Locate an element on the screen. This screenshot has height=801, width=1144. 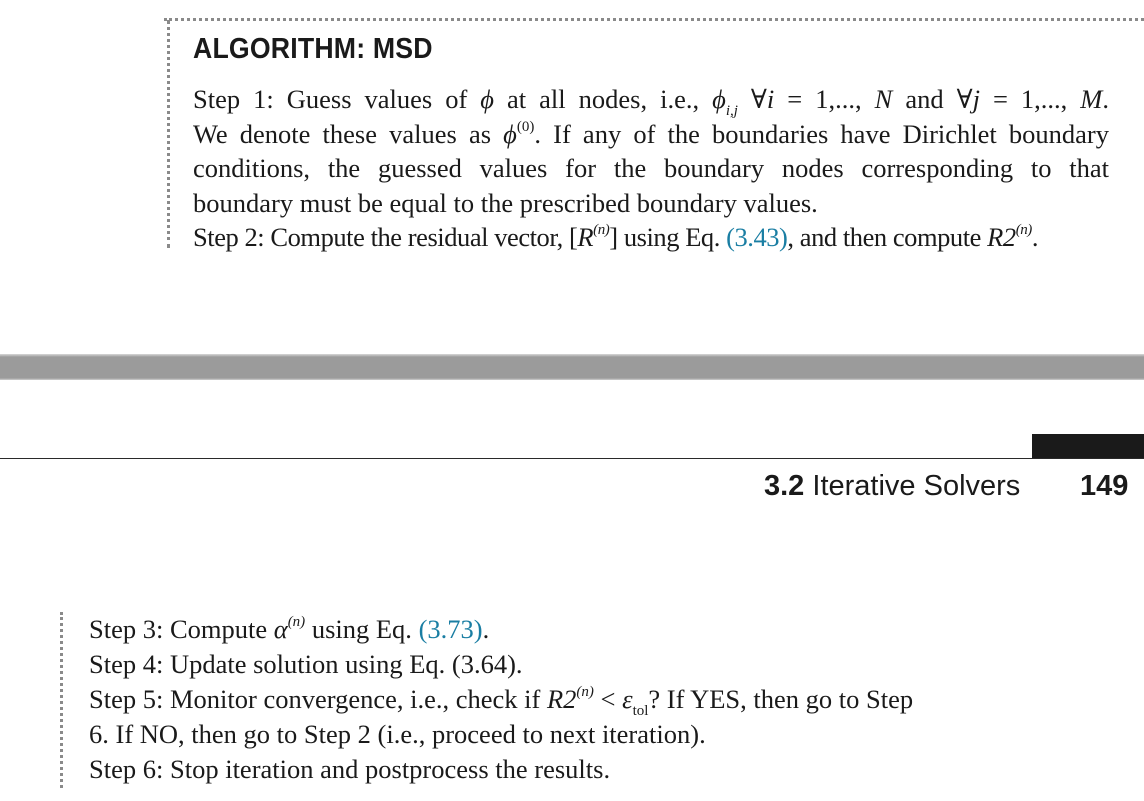
step-3: Step 3: Compute α(n) using Eq. (3.73). is located at coordinates (289, 629).